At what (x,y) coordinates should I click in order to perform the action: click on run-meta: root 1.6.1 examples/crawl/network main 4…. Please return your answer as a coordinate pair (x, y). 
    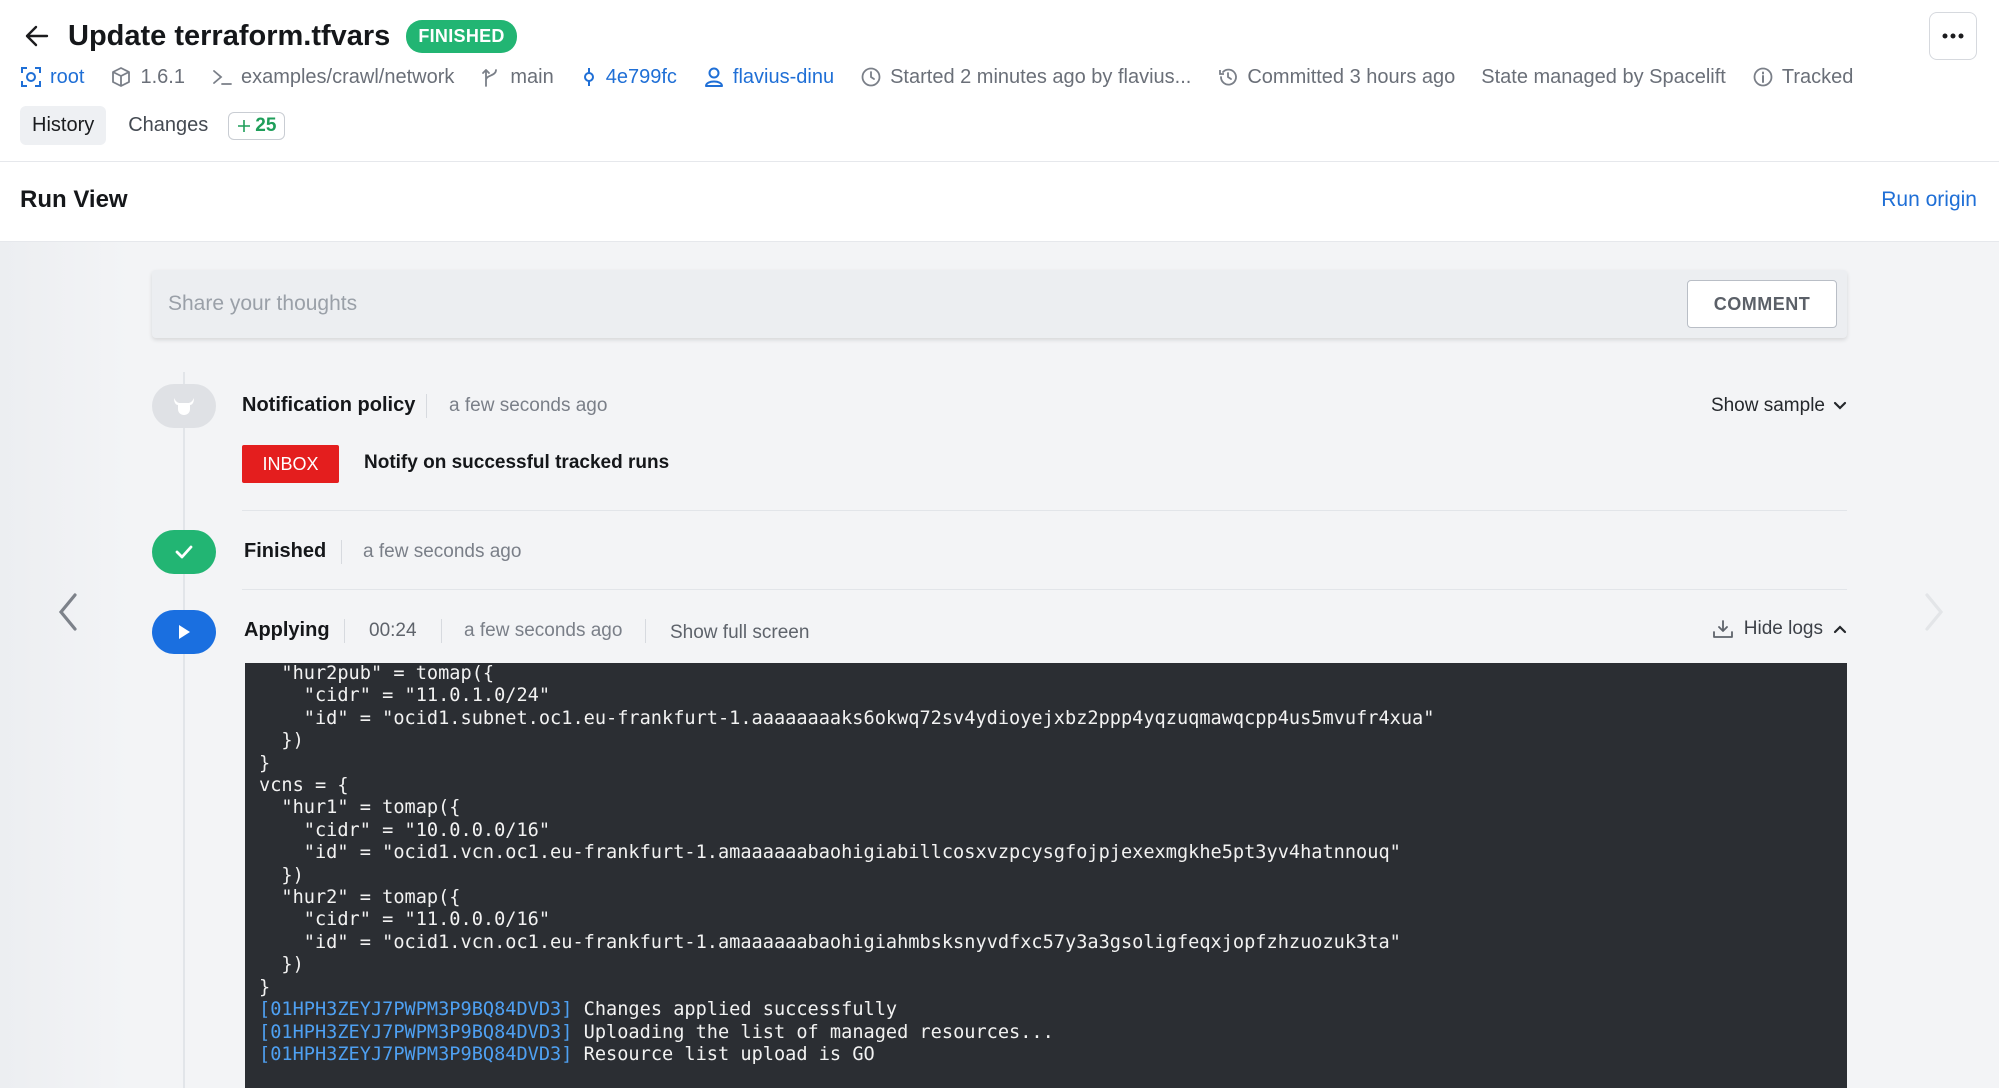
    Looking at the image, I should click on (936, 77).